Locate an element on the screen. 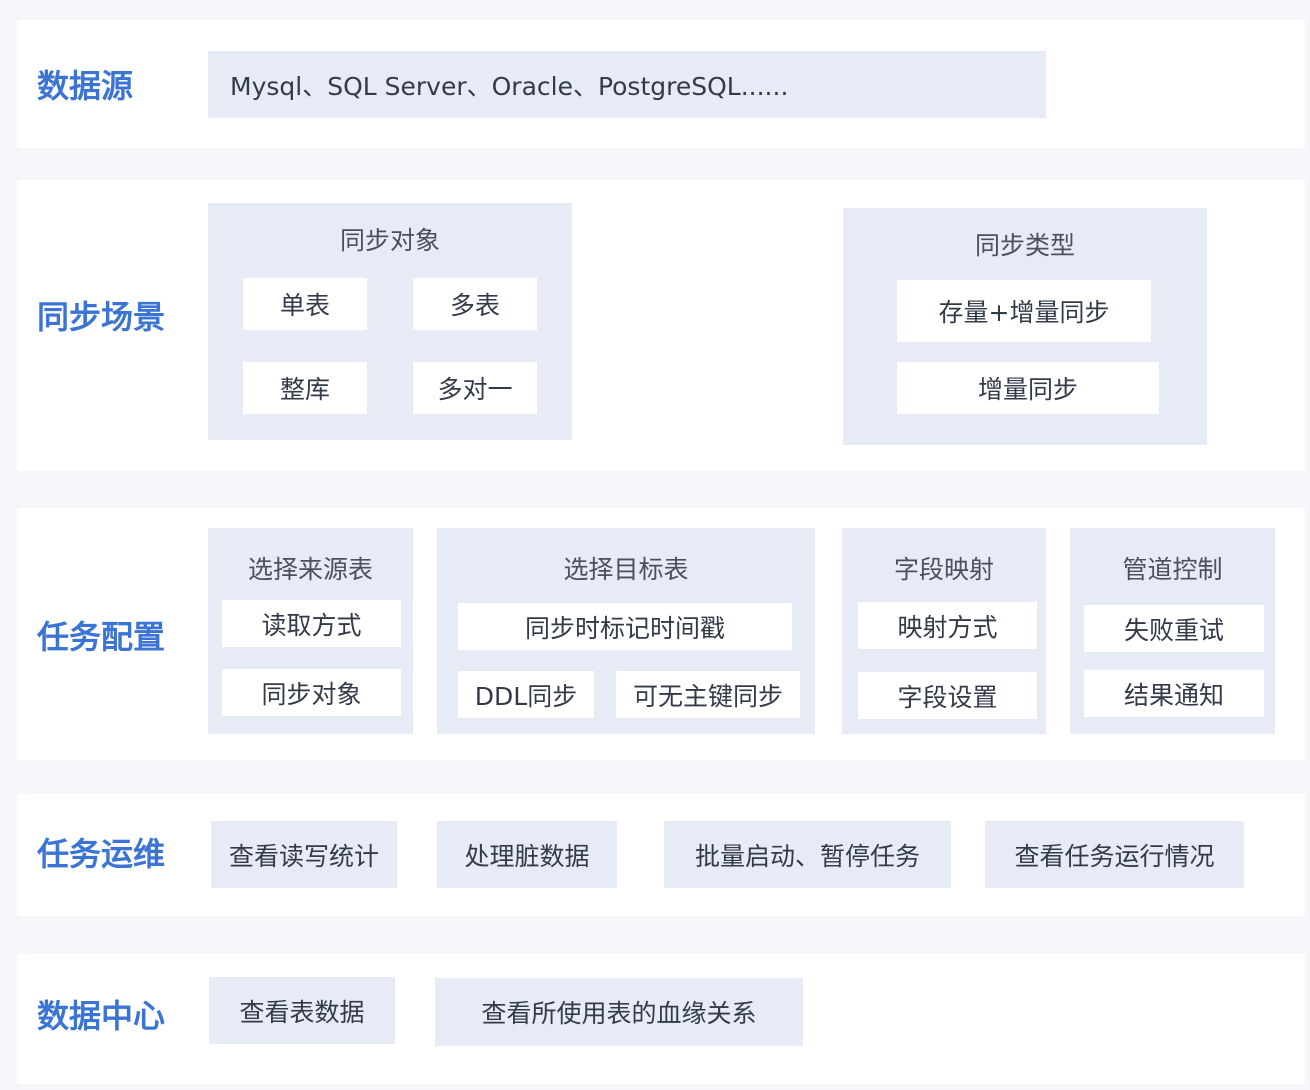 This screenshot has width=1310, height=1090. sync-type-box: 同步类型 存量+增量同步 增量同步 is located at coordinates (1025, 326).